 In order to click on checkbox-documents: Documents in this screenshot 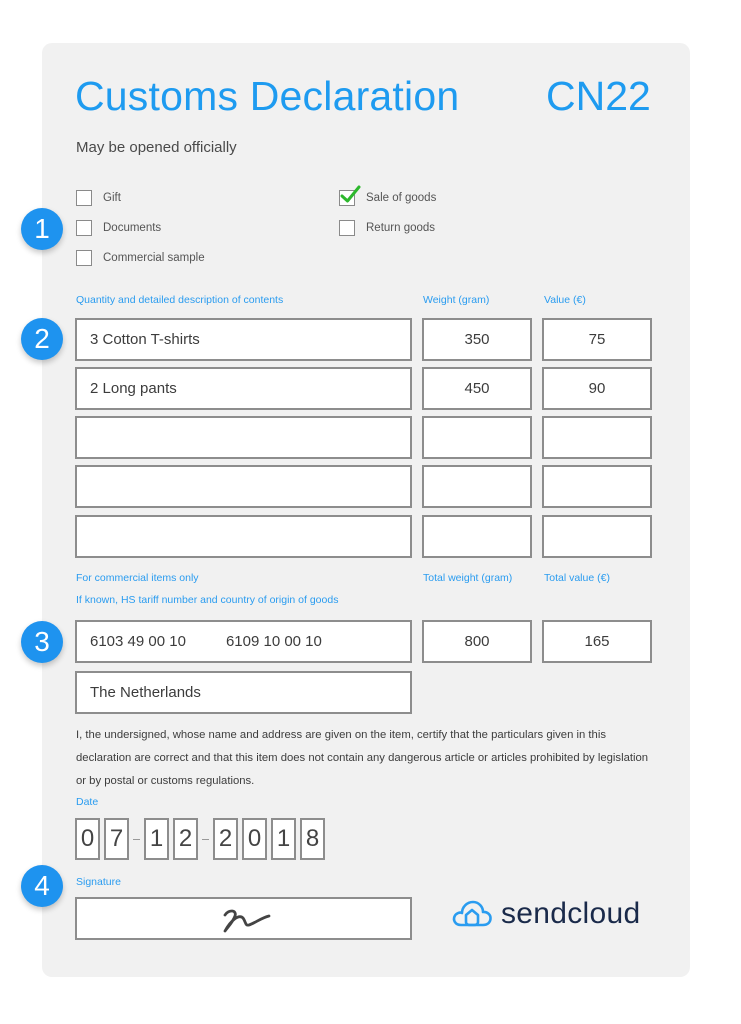, I will do `click(118, 228)`.